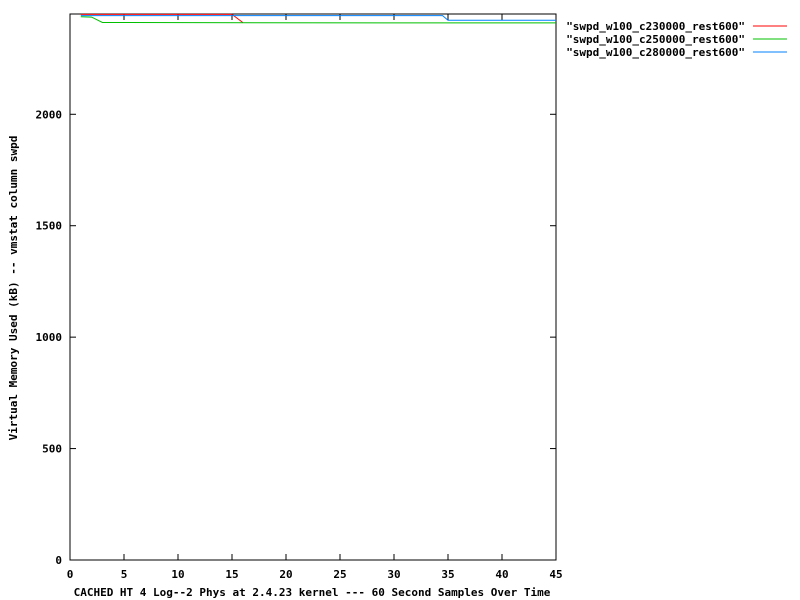  What do you see at coordinates (501, 574) in the screenshot?
I see `x-tick-label: 40` at bounding box center [501, 574].